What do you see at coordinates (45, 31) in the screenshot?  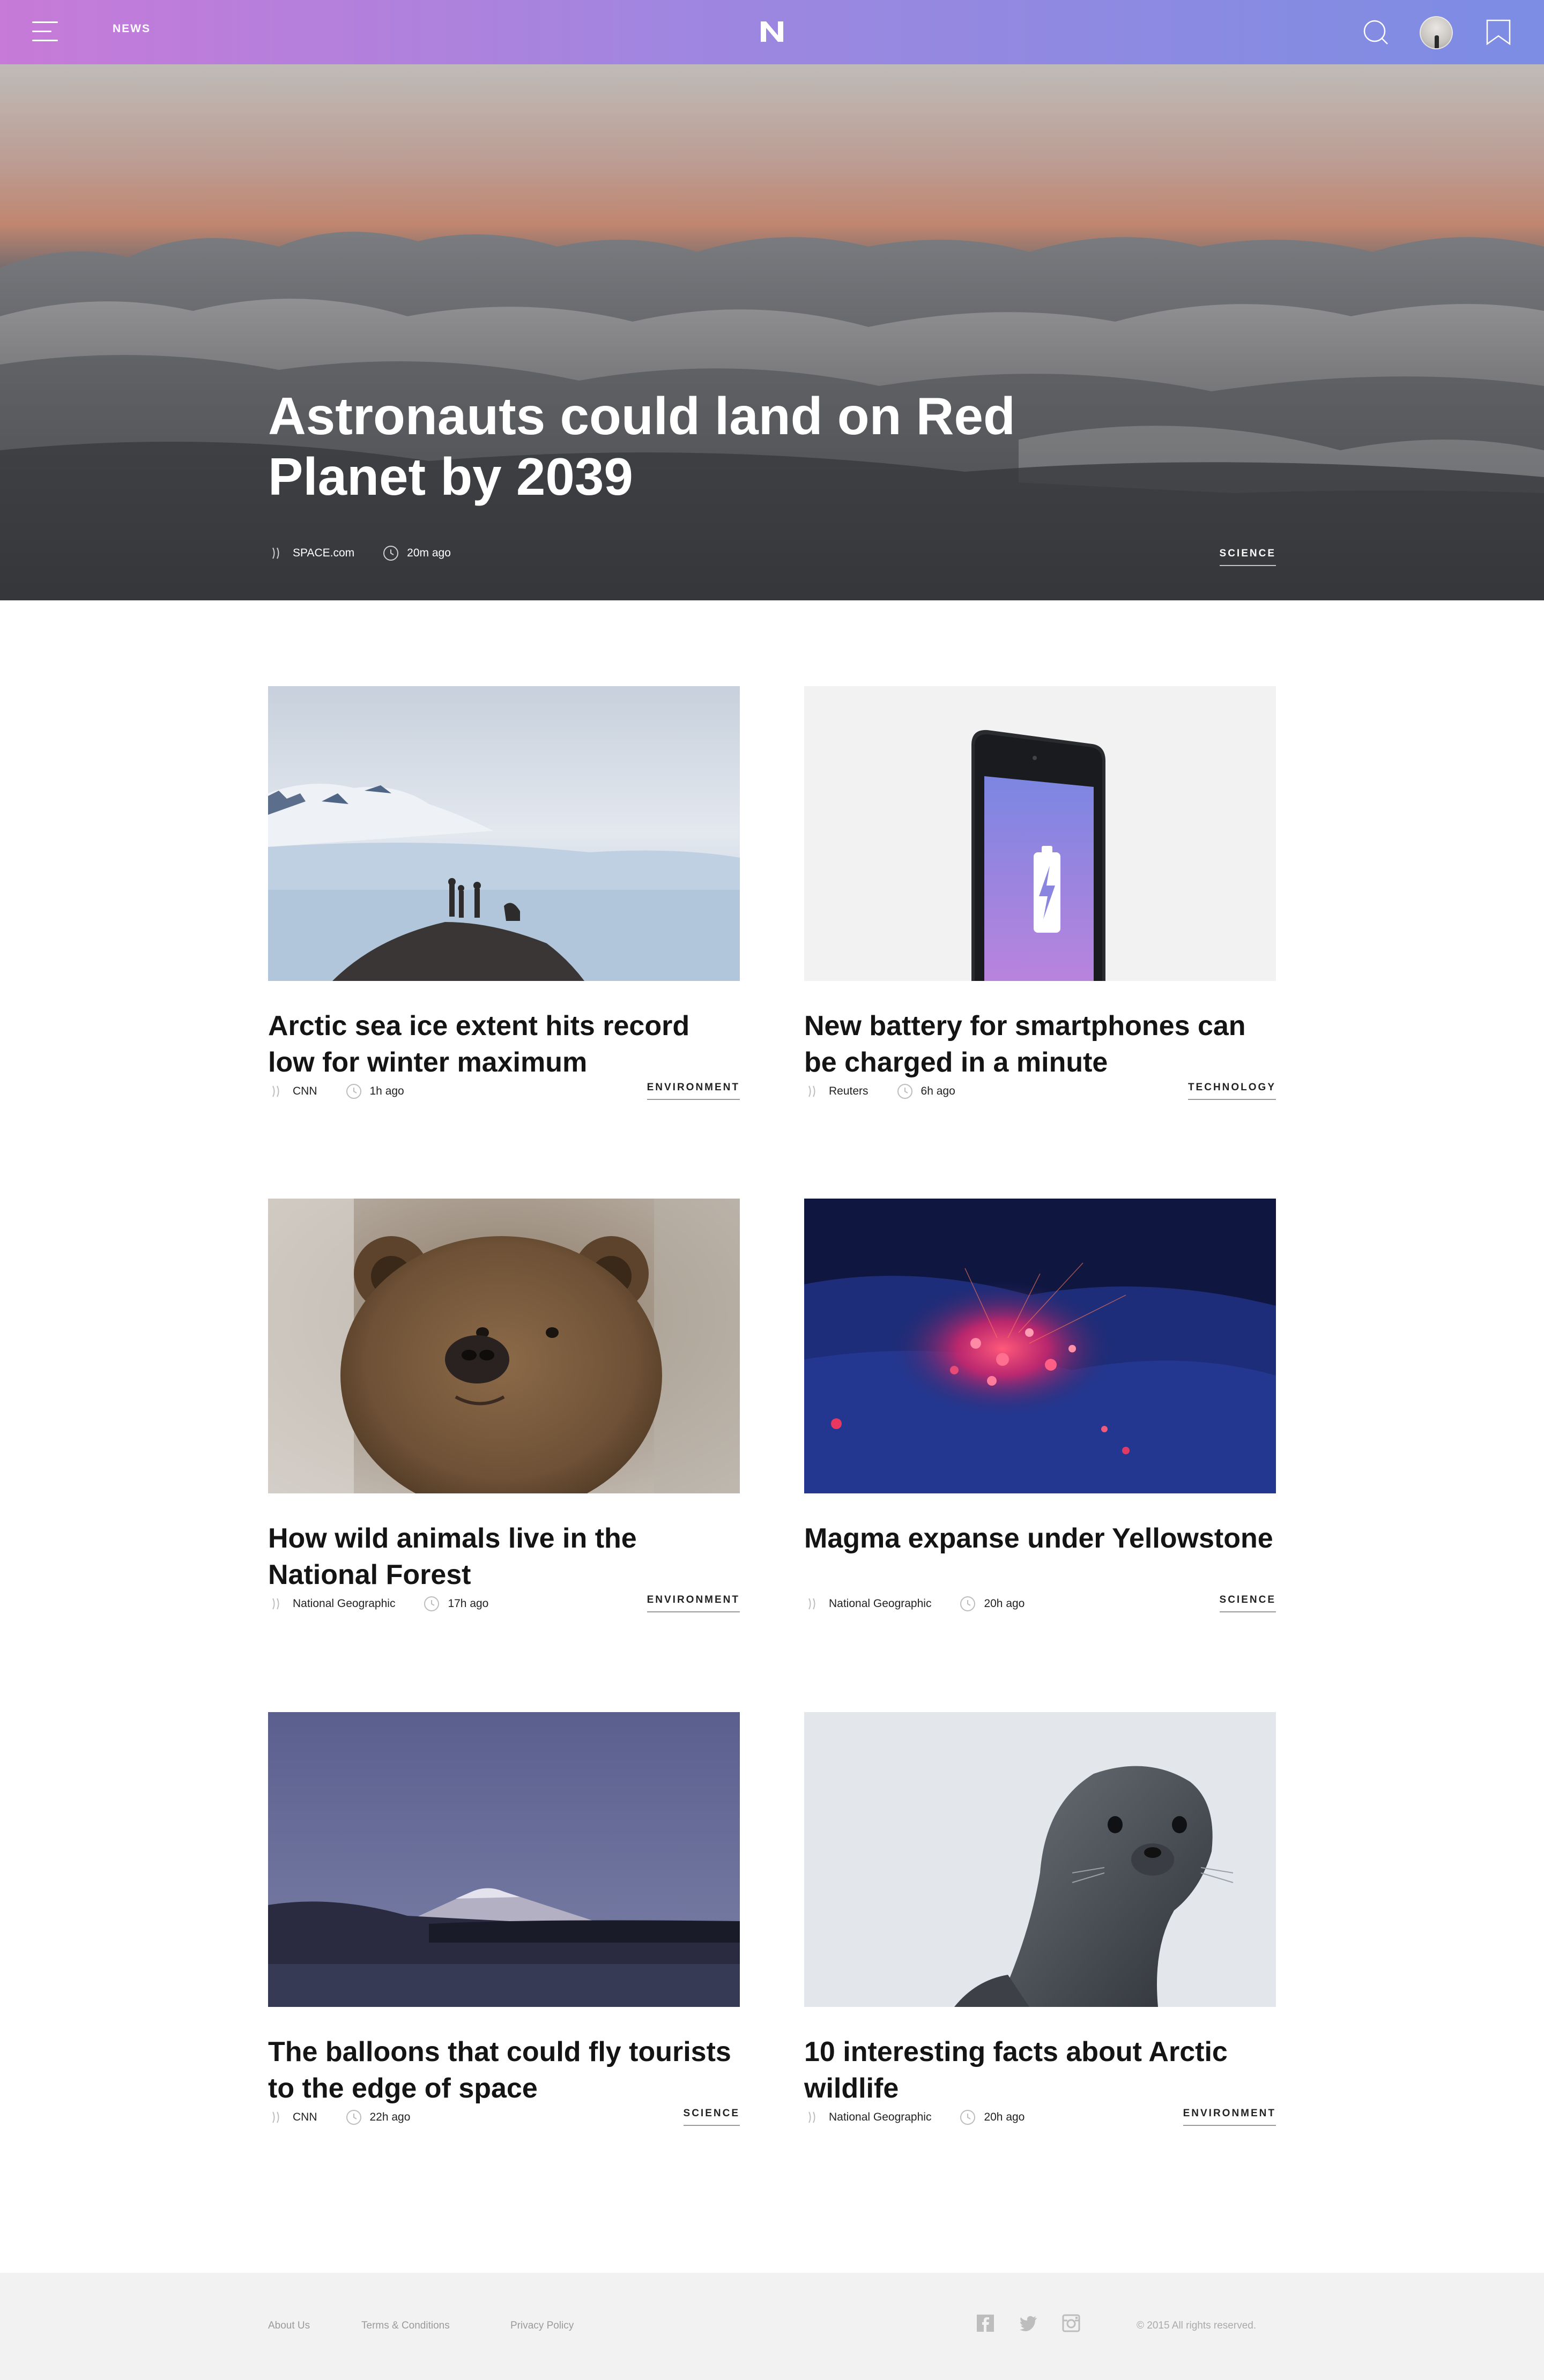 I see `hamburger-menu-icon` at bounding box center [45, 31].